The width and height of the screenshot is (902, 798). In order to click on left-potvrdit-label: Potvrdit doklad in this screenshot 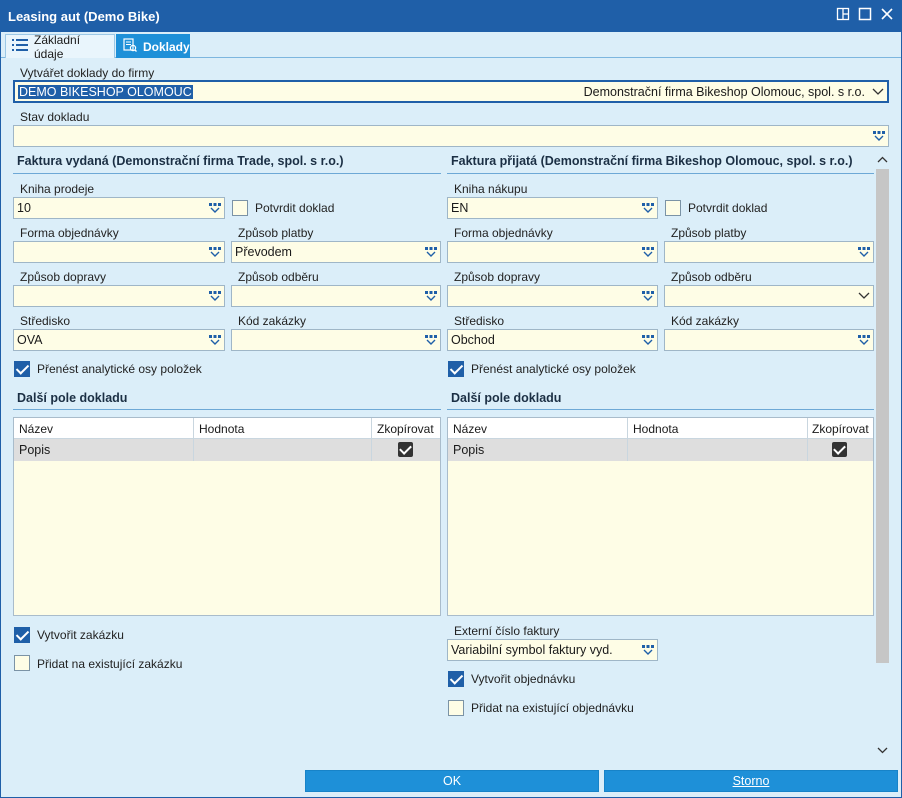, I will do `click(295, 208)`.